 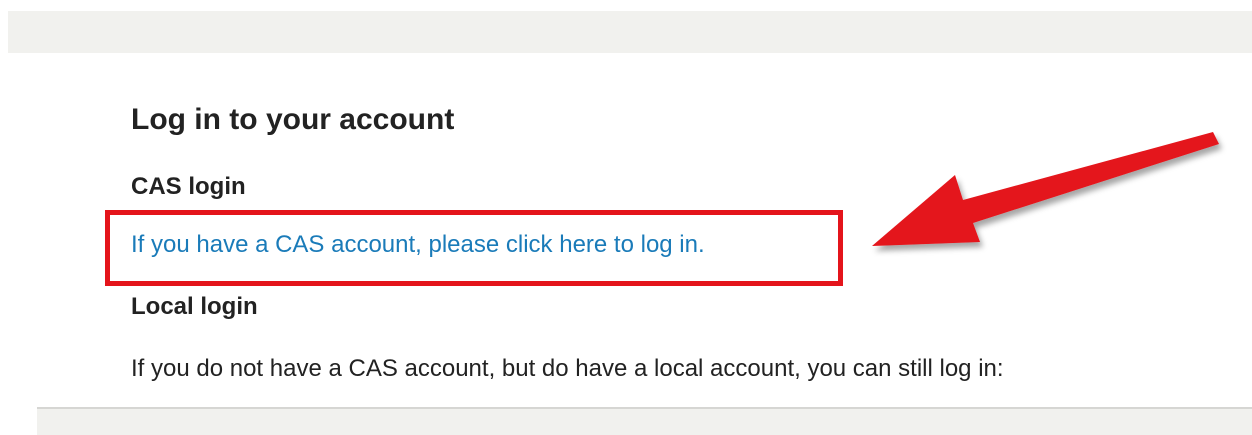 What do you see at coordinates (188, 186) in the screenshot?
I see `cas-login-heading: CAS login` at bounding box center [188, 186].